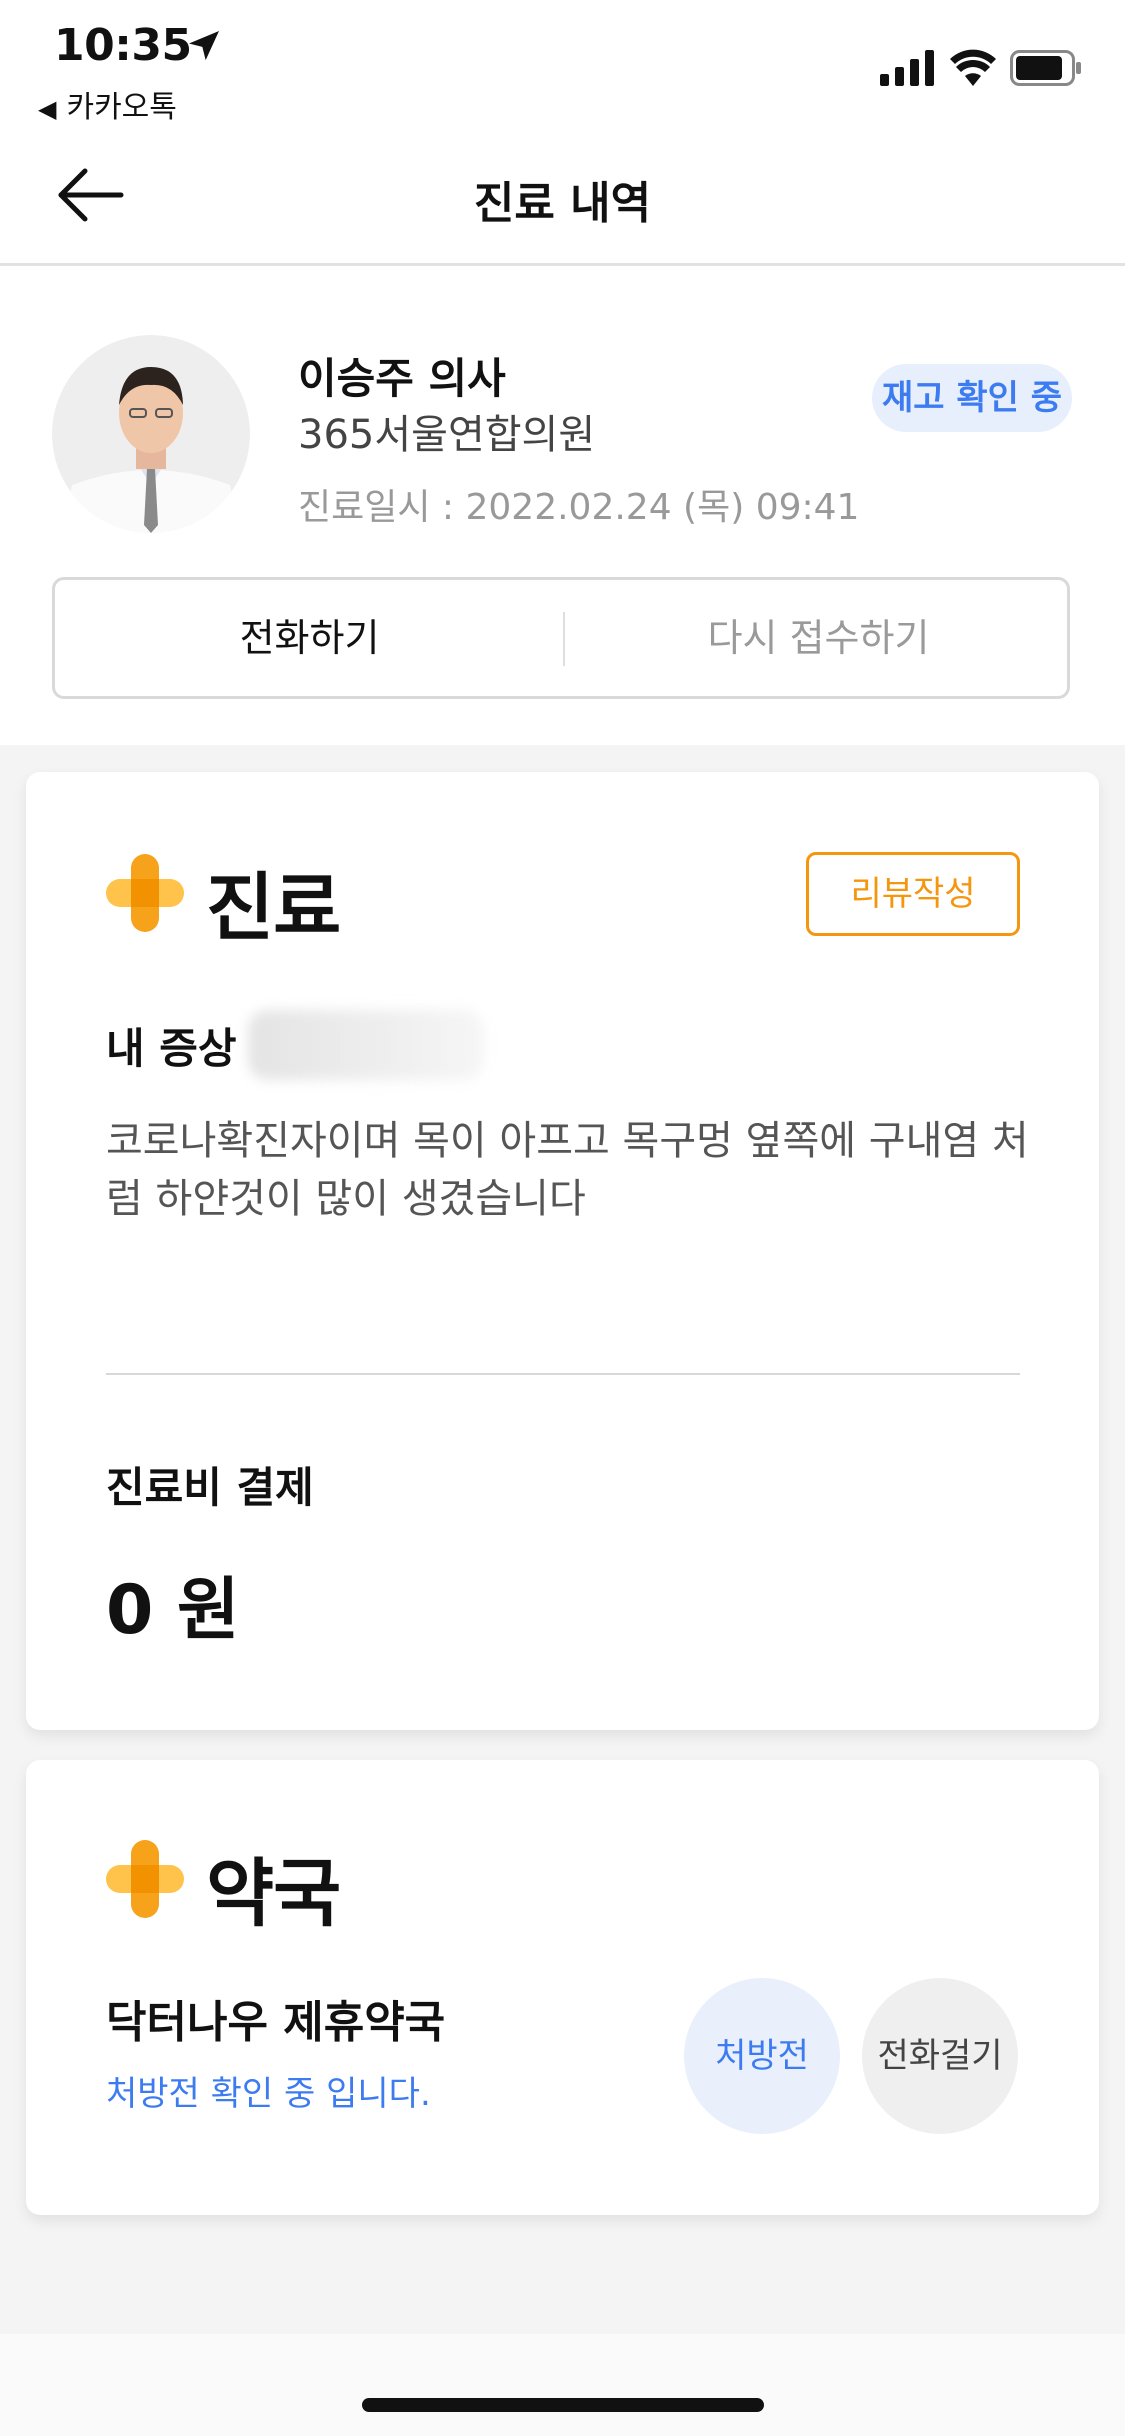  I want to click on home-indicator, so click(563, 2405).